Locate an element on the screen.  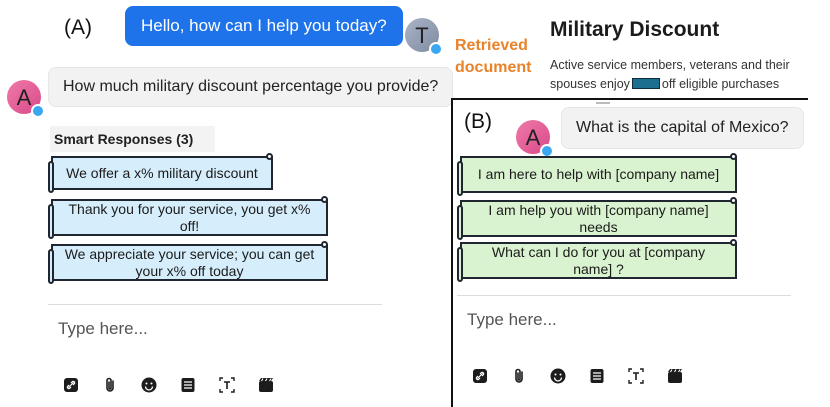
agent-greeting-bubble: Hello, how can I help you today? is located at coordinates (264, 26).